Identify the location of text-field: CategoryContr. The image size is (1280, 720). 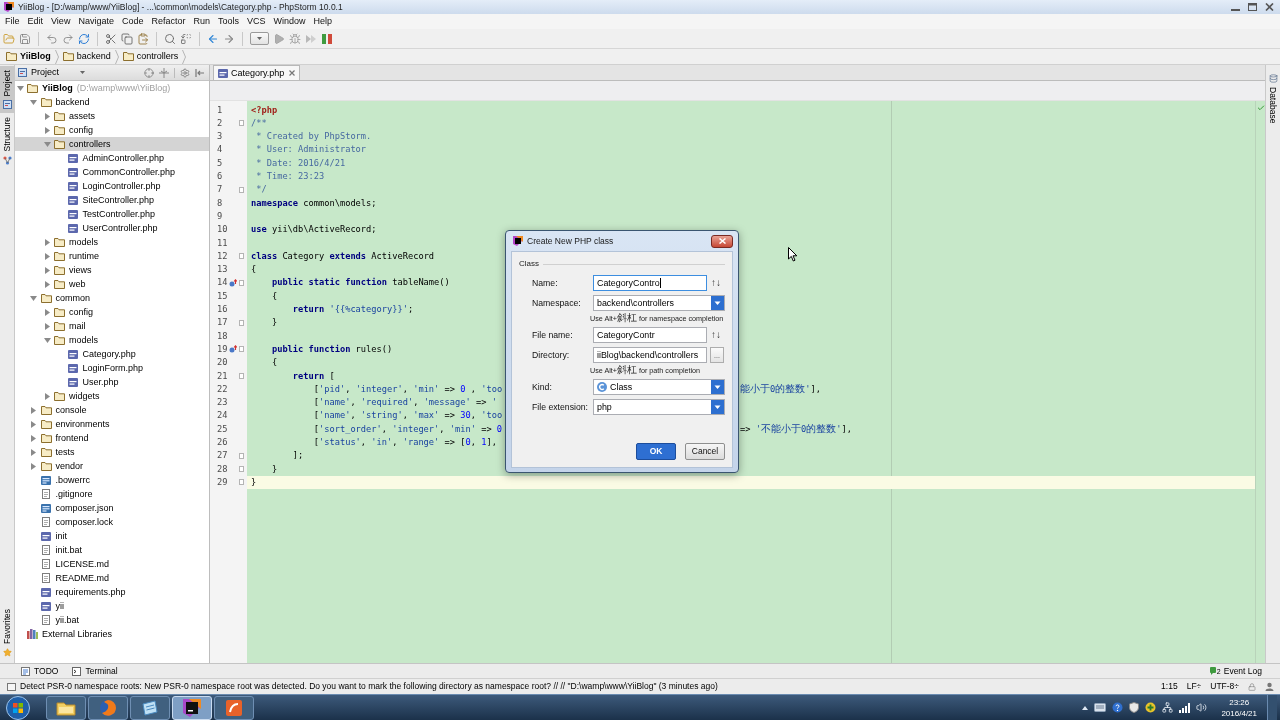
(650, 335).